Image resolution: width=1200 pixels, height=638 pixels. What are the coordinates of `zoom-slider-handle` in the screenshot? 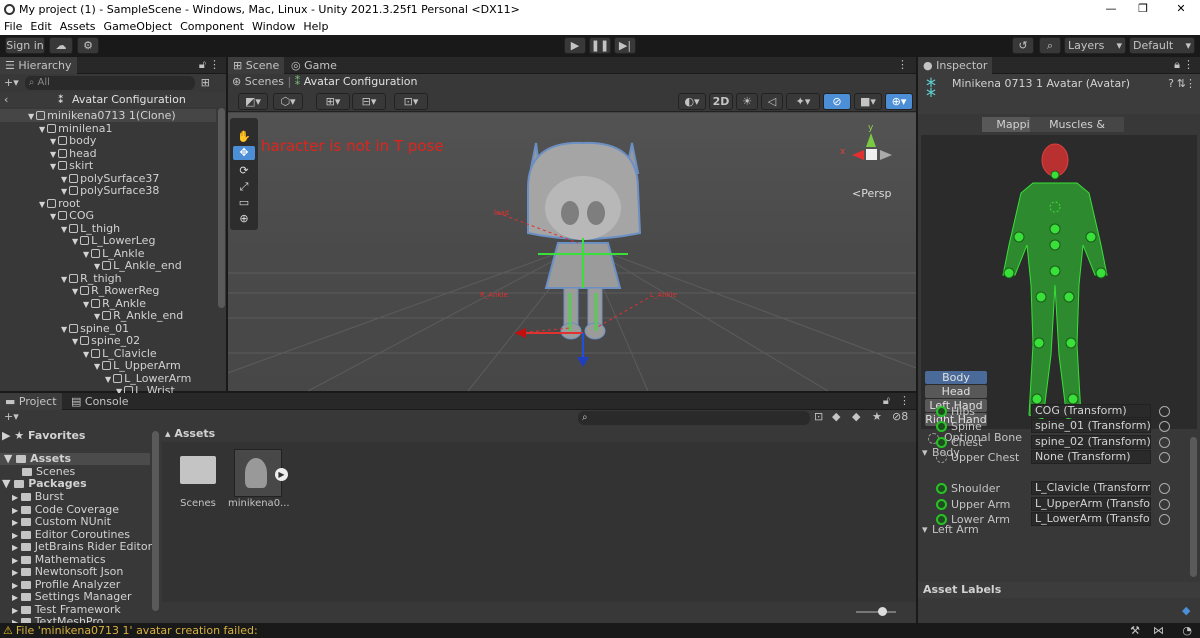 It's located at (882, 611).